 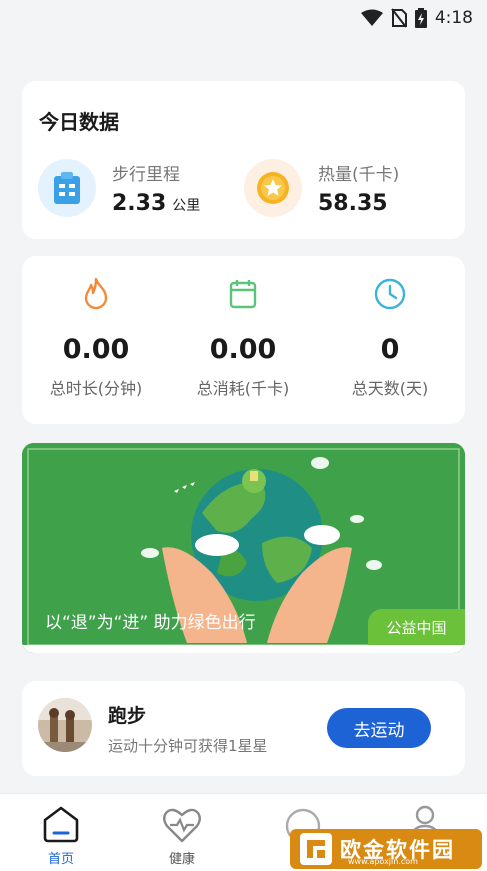 I want to click on total-days-label: 总天数(天), so click(x=390, y=388).